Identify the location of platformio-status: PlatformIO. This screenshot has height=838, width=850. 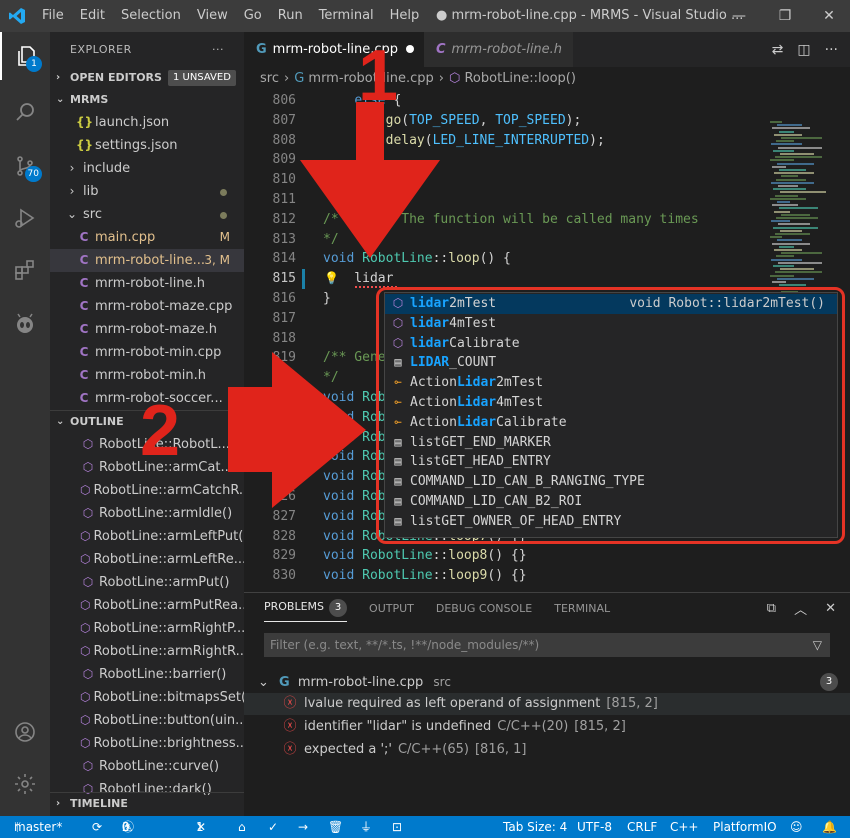
(745, 827).